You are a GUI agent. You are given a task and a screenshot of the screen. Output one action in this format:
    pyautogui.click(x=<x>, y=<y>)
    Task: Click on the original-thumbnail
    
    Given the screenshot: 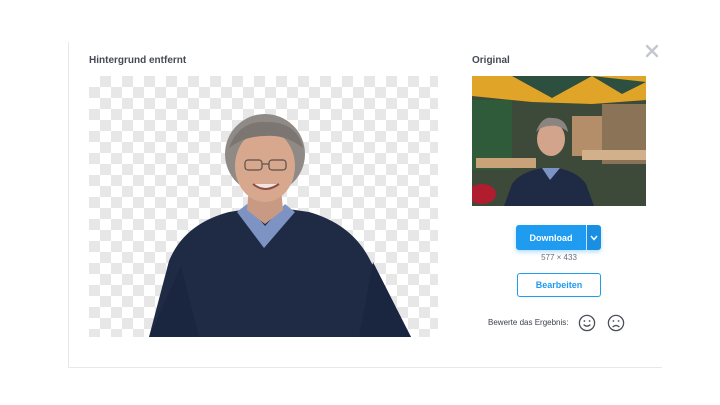 What is the action you would take?
    pyautogui.click(x=559, y=141)
    